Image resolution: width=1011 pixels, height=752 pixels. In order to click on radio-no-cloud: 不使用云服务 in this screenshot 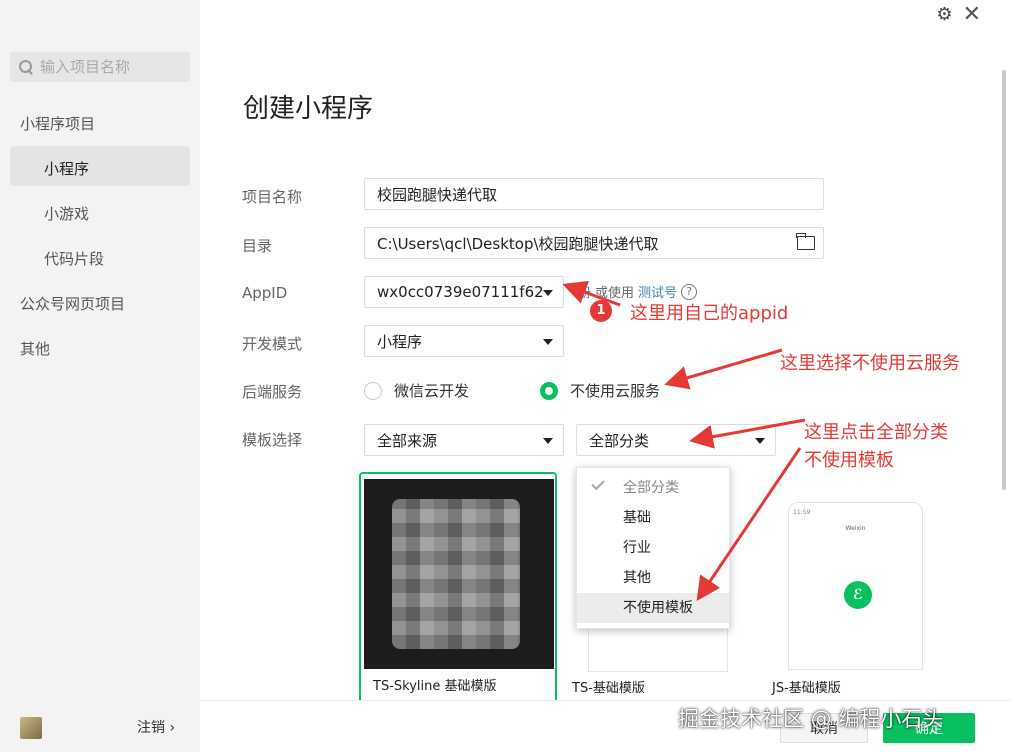, I will do `click(600, 390)`.